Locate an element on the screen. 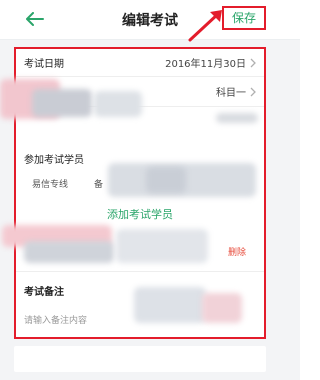 The width and height of the screenshot is (320, 380). notes-label: 考试备注 is located at coordinates (44, 292).